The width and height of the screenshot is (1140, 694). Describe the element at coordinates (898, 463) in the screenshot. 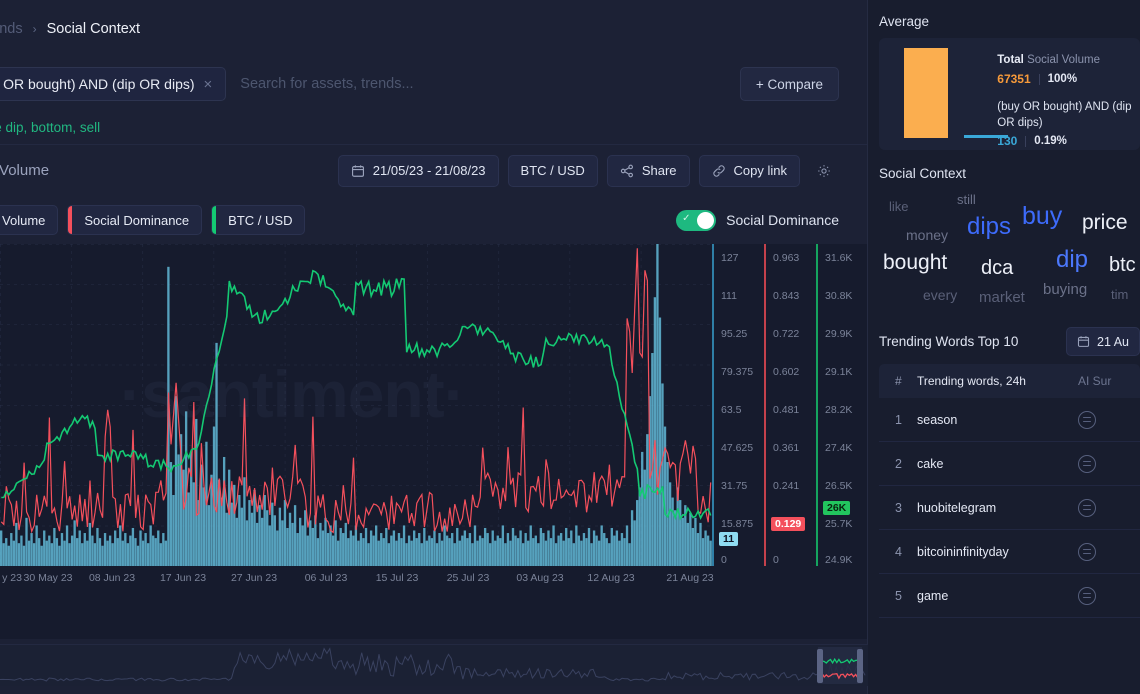

I see `row-rank: 2` at that location.